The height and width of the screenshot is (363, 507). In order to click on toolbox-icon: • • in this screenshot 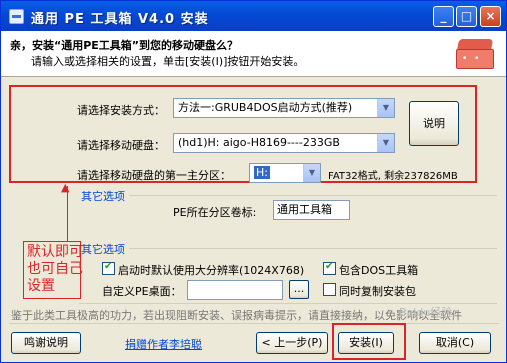, I will do `click(475, 54)`.